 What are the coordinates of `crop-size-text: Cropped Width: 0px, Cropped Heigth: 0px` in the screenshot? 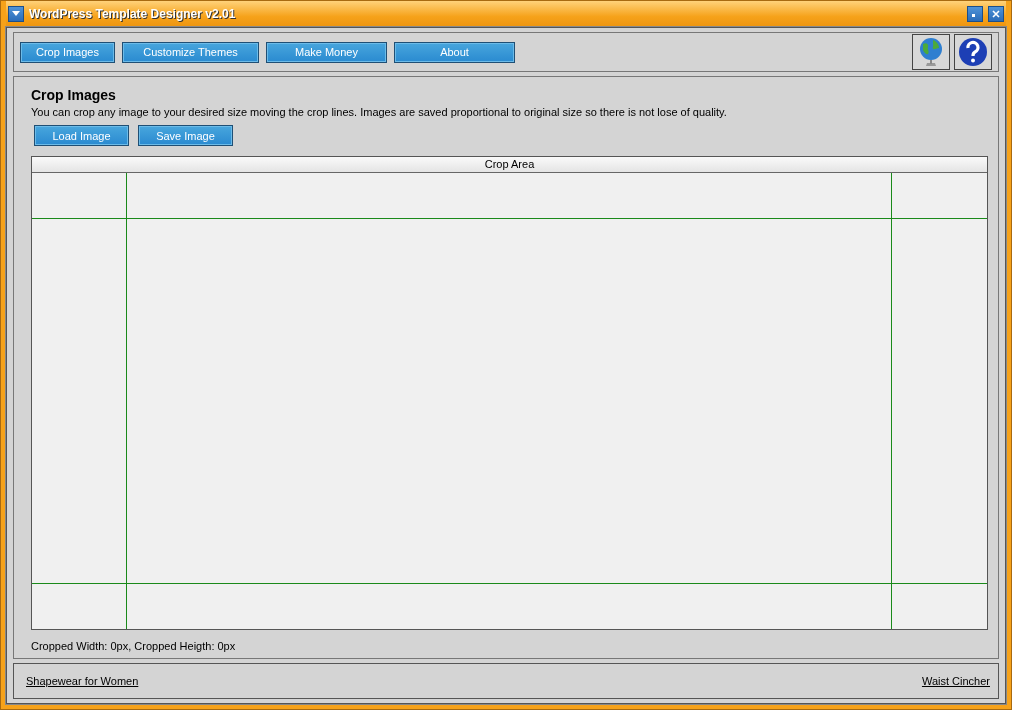 It's located at (134, 646).